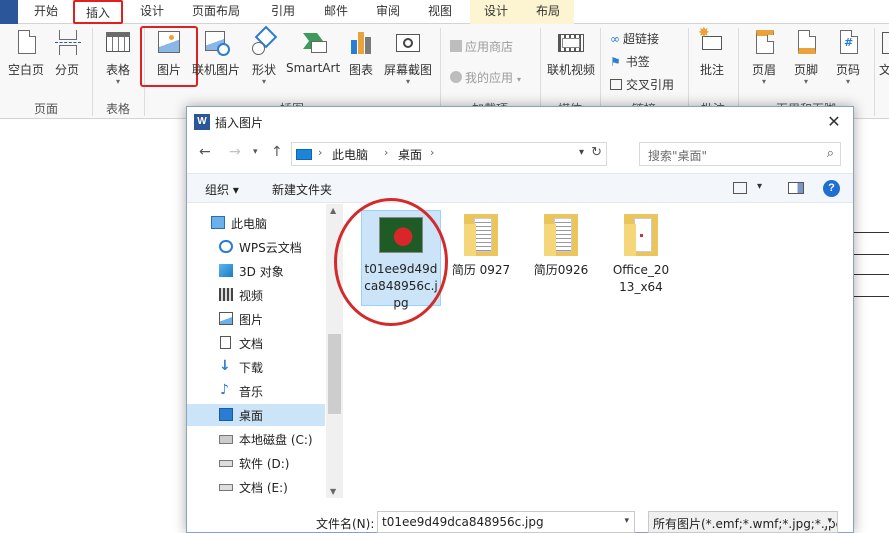  What do you see at coordinates (255, 152) in the screenshot?
I see `recent-locations-chevron-icon: ▾` at bounding box center [255, 152].